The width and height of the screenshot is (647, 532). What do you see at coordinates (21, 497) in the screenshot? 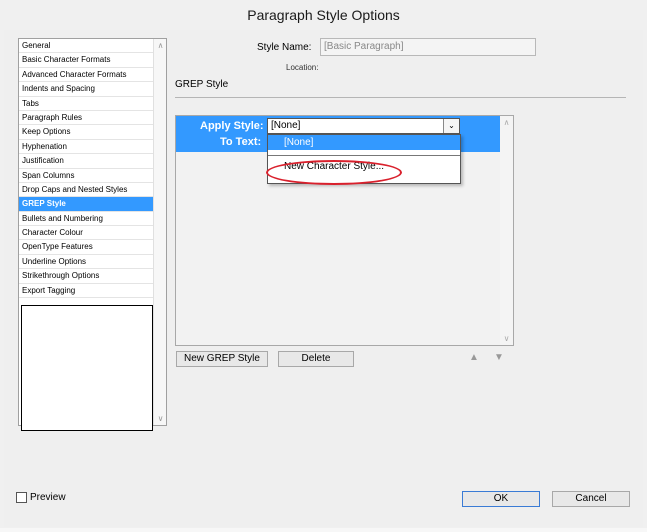
I see `preview-checkbox` at bounding box center [21, 497].